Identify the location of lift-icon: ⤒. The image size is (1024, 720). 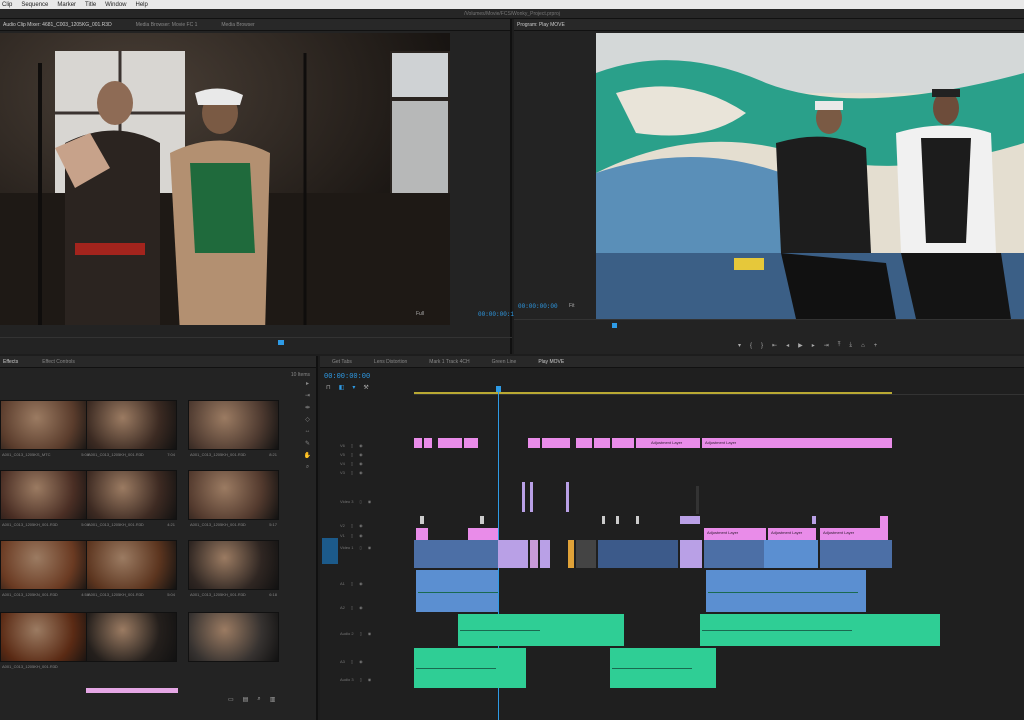
(839, 345).